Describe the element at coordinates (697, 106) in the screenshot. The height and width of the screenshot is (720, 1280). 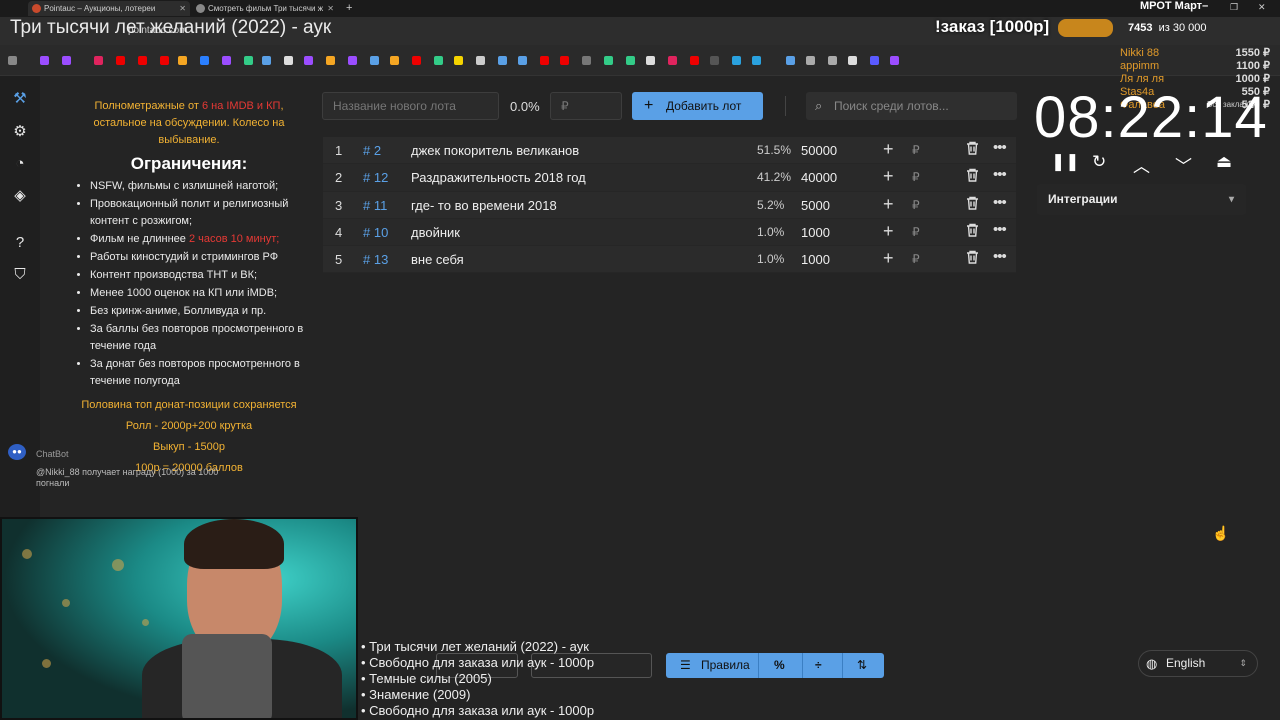
I see `add-lot-button: + Добавить лот` at that location.